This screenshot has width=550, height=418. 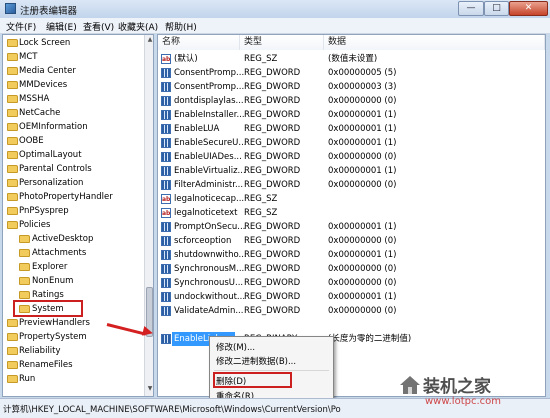 What do you see at coordinates (351, 87) in the screenshot?
I see `value-row: ConsentPromp... REG_DWORD 0x00000003 (3)` at bounding box center [351, 87].